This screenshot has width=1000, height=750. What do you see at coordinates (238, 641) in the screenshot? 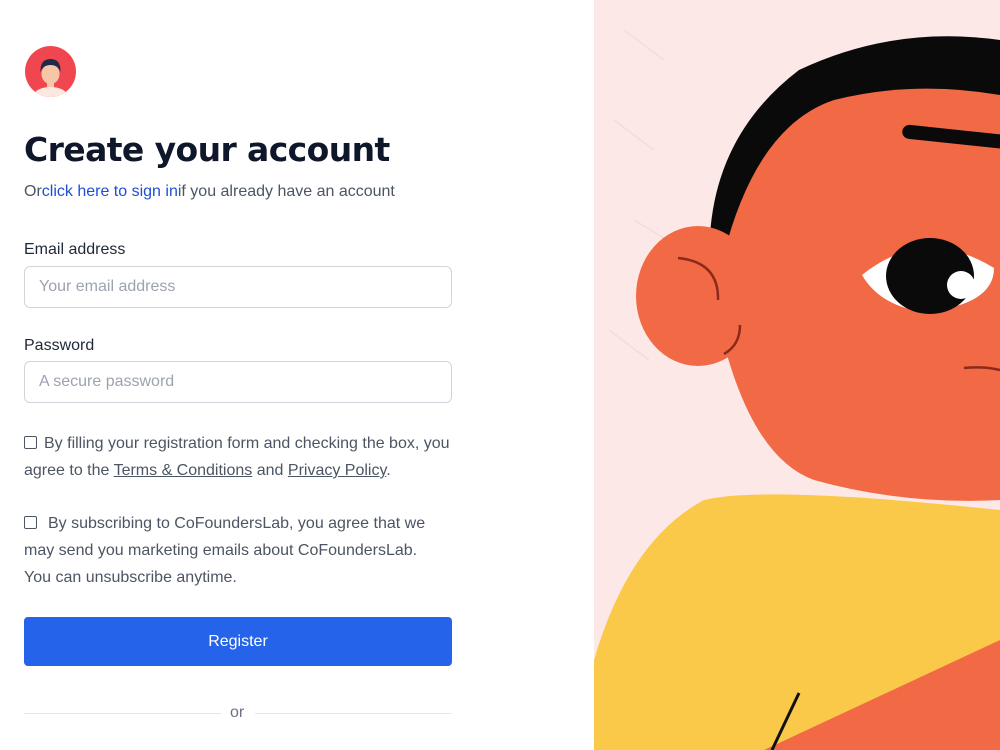
I see `register-button: Register` at bounding box center [238, 641].